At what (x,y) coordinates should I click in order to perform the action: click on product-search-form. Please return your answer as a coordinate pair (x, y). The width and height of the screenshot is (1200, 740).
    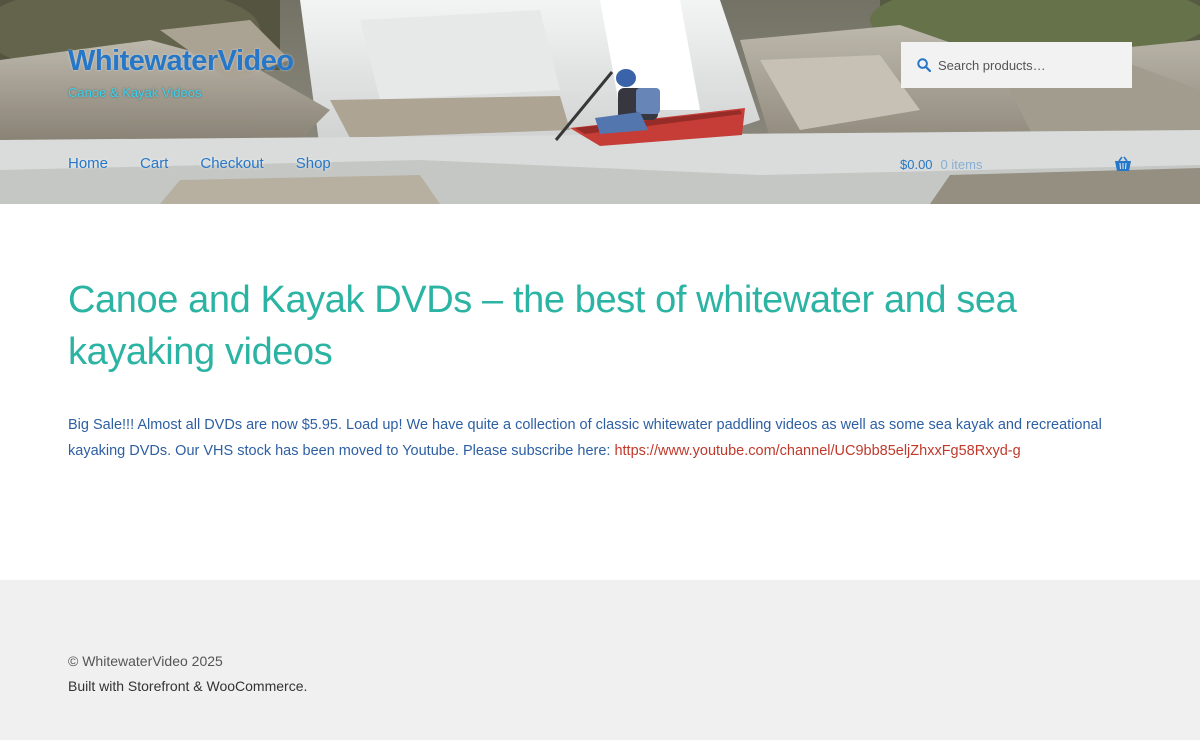
    Looking at the image, I should click on (1016, 65).